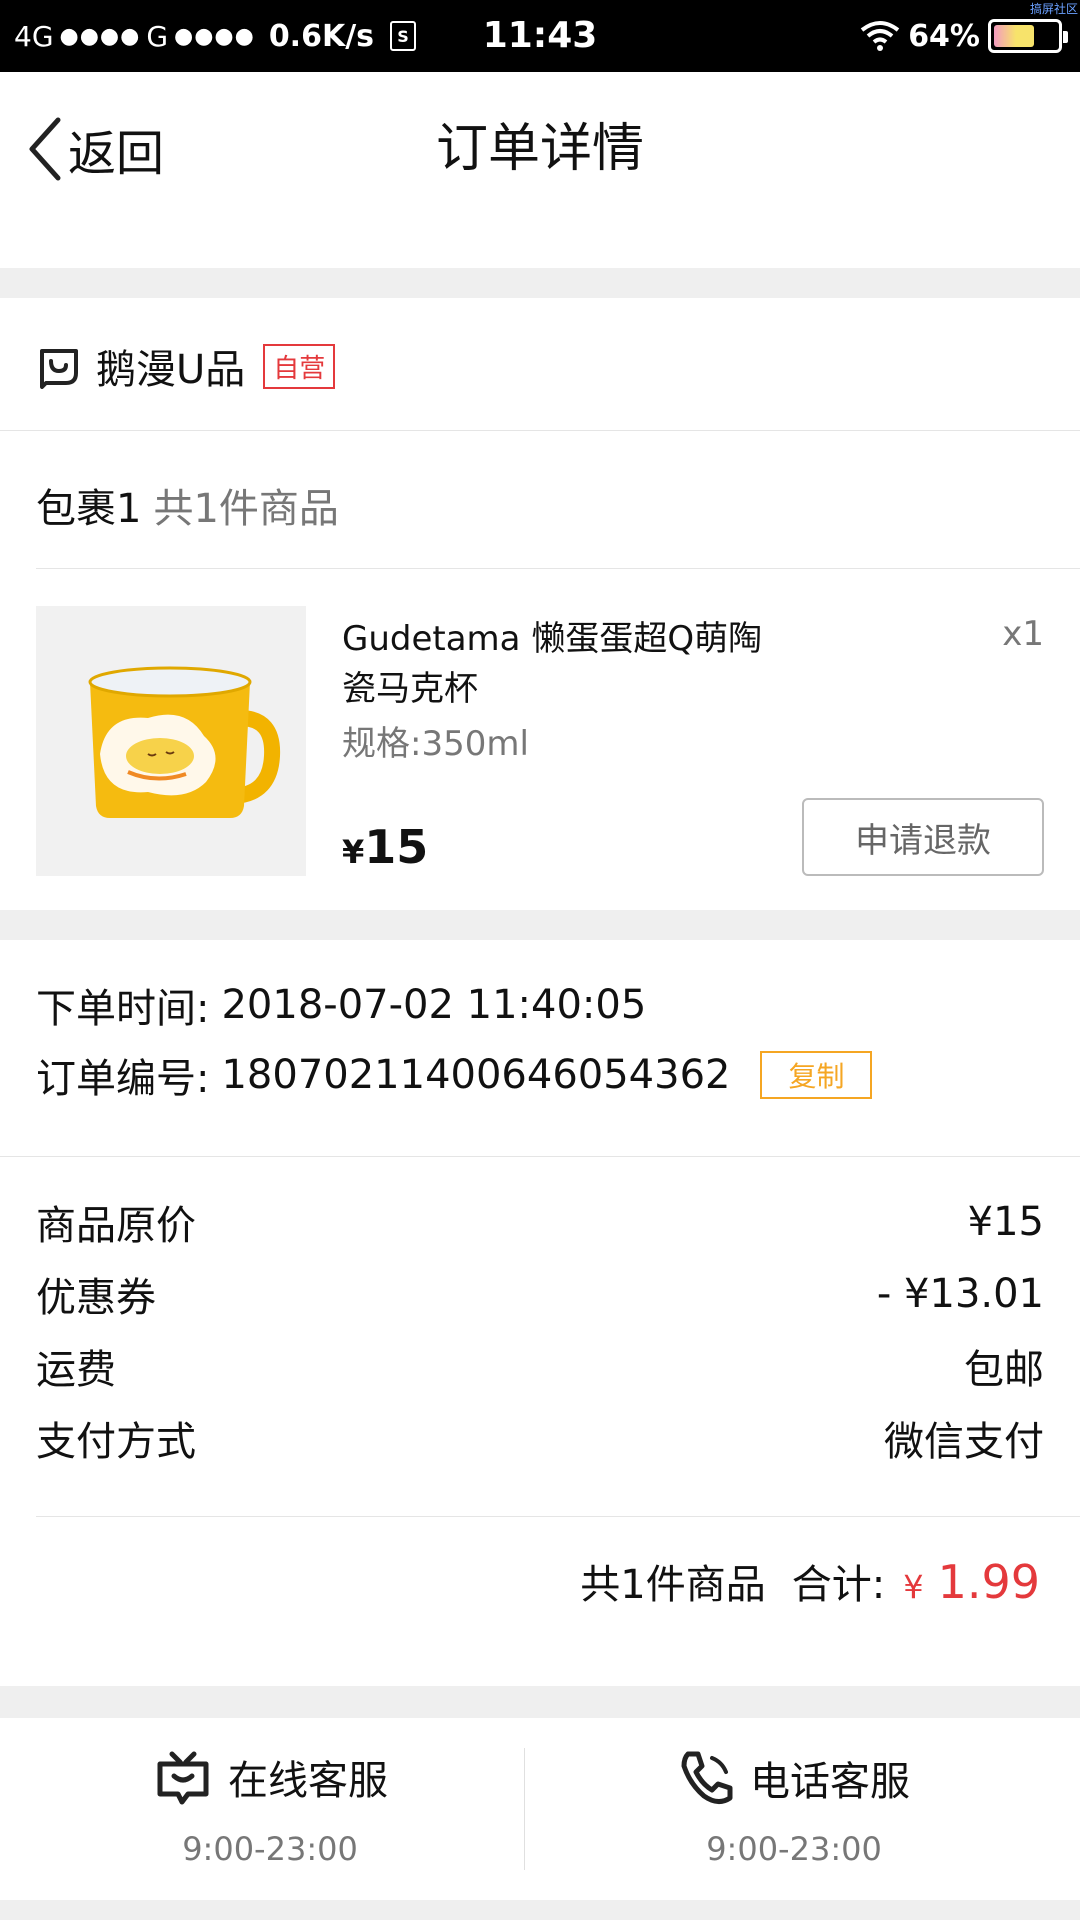 The height and width of the screenshot is (1920, 1080). Describe the element at coordinates (794, 1809) in the screenshot. I see `phone-service-button: 电话客服 9:00-23:00` at that location.